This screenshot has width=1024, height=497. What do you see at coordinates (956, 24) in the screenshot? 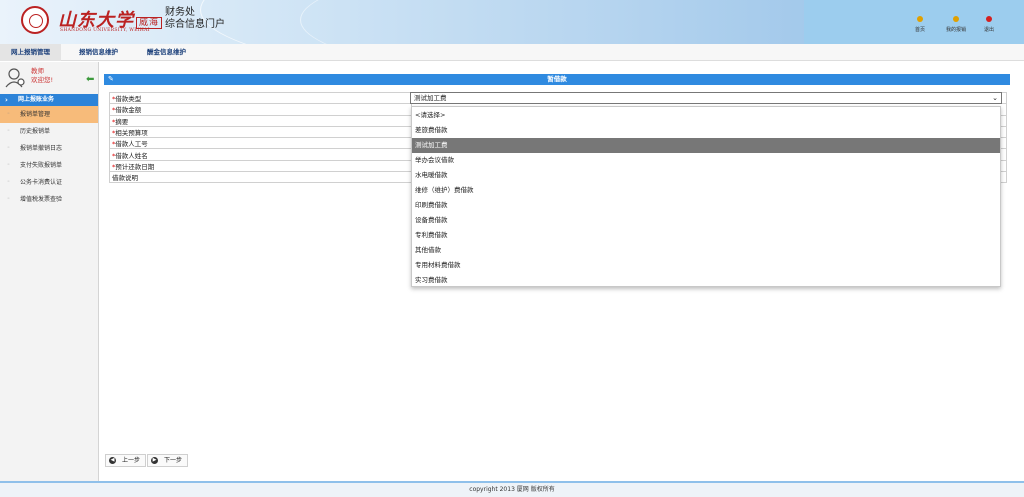
I see `my-reimbursement-link: 我的报销` at bounding box center [956, 24].